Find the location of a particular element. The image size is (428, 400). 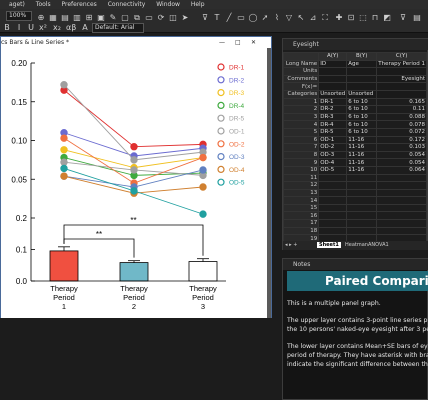

bold-icon: B is located at coordinates (7, 28).